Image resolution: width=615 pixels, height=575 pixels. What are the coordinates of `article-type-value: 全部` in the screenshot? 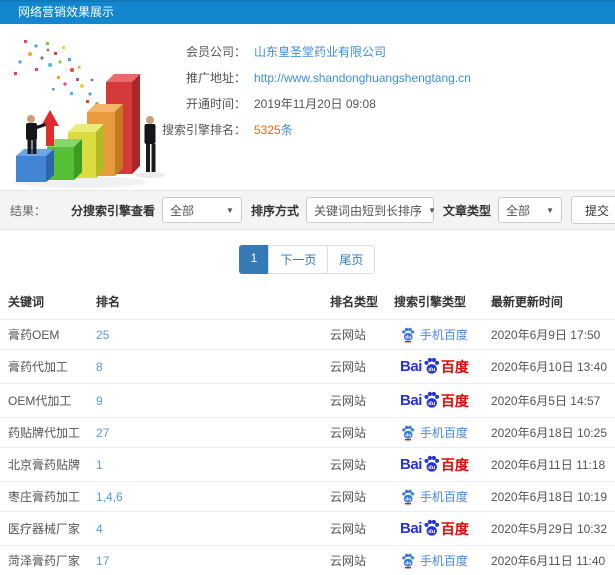 It's located at (518, 210).